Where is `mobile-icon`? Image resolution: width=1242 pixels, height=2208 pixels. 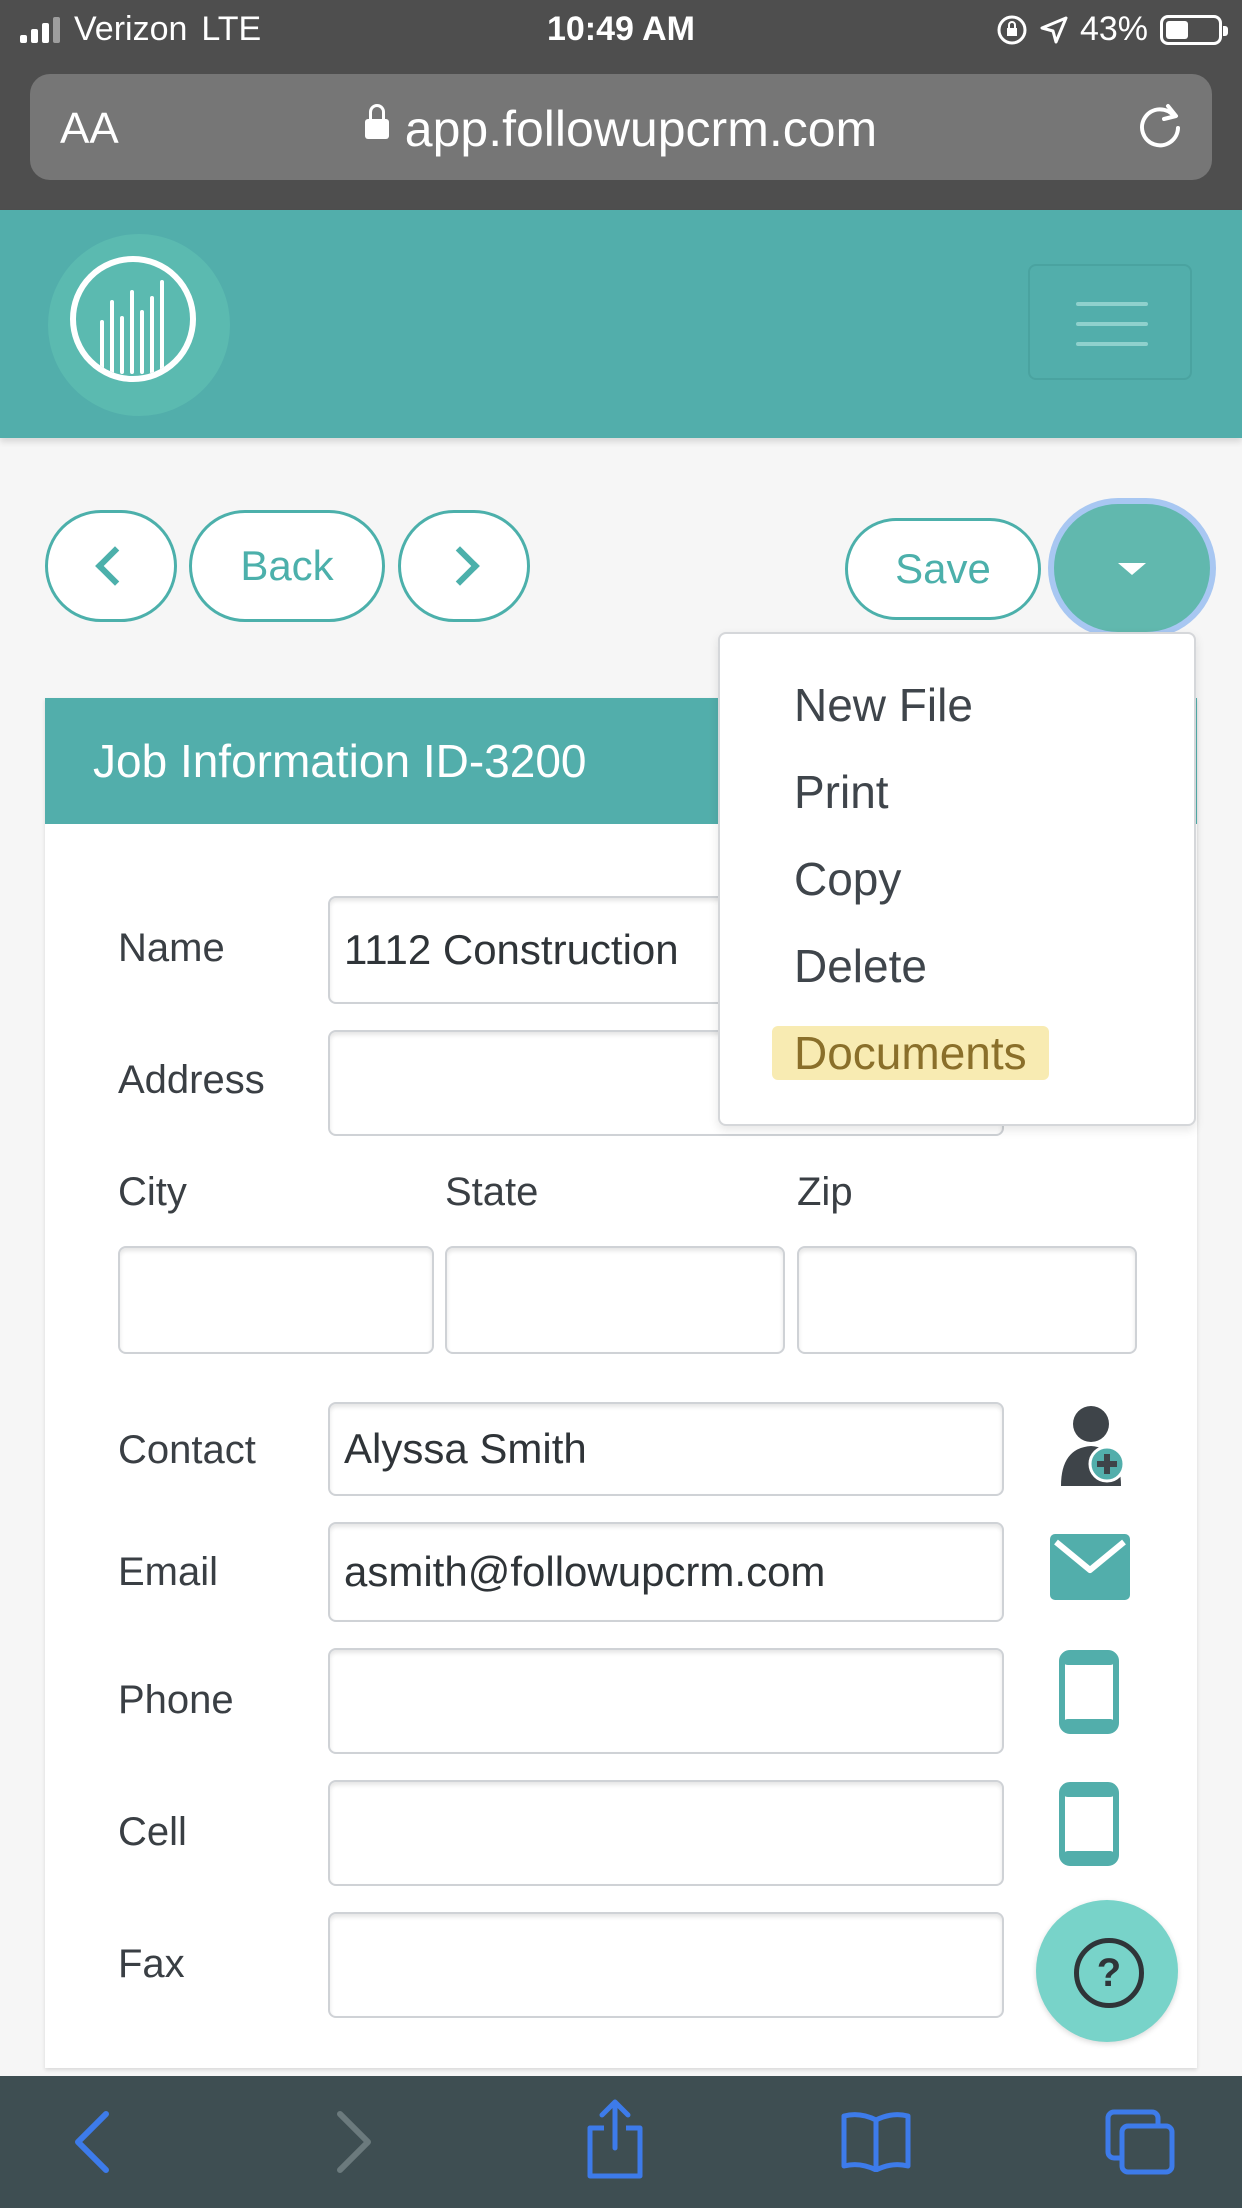
mobile-icon is located at coordinates (1089, 1824).